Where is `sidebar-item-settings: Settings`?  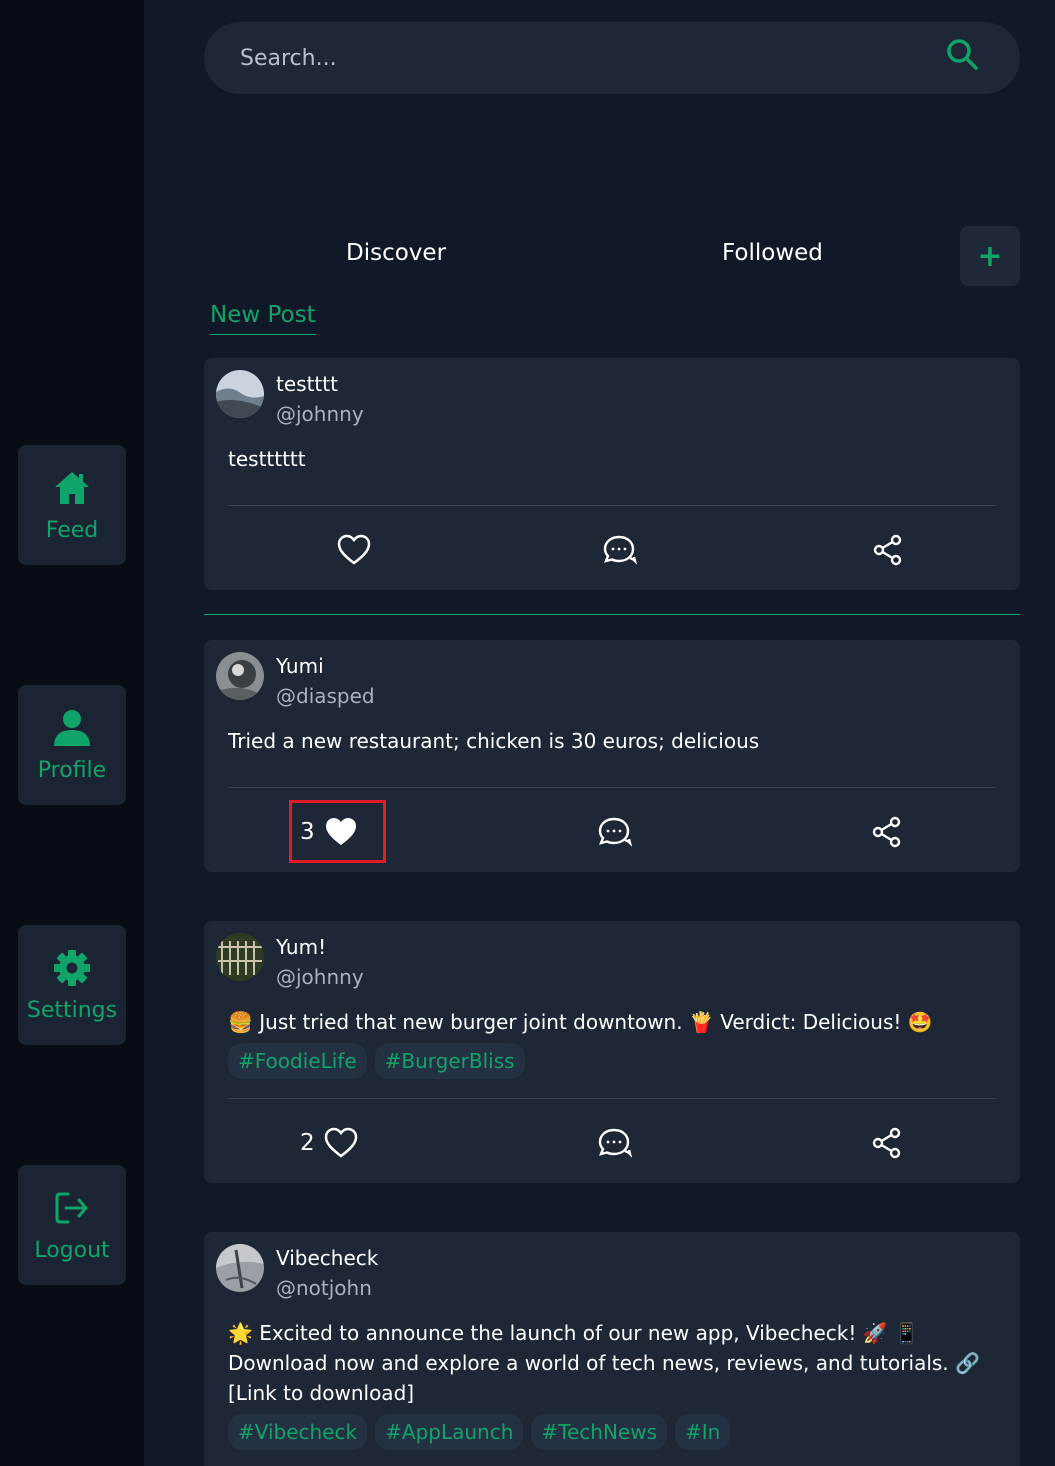 sidebar-item-settings: Settings is located at coordinates (72, 985).